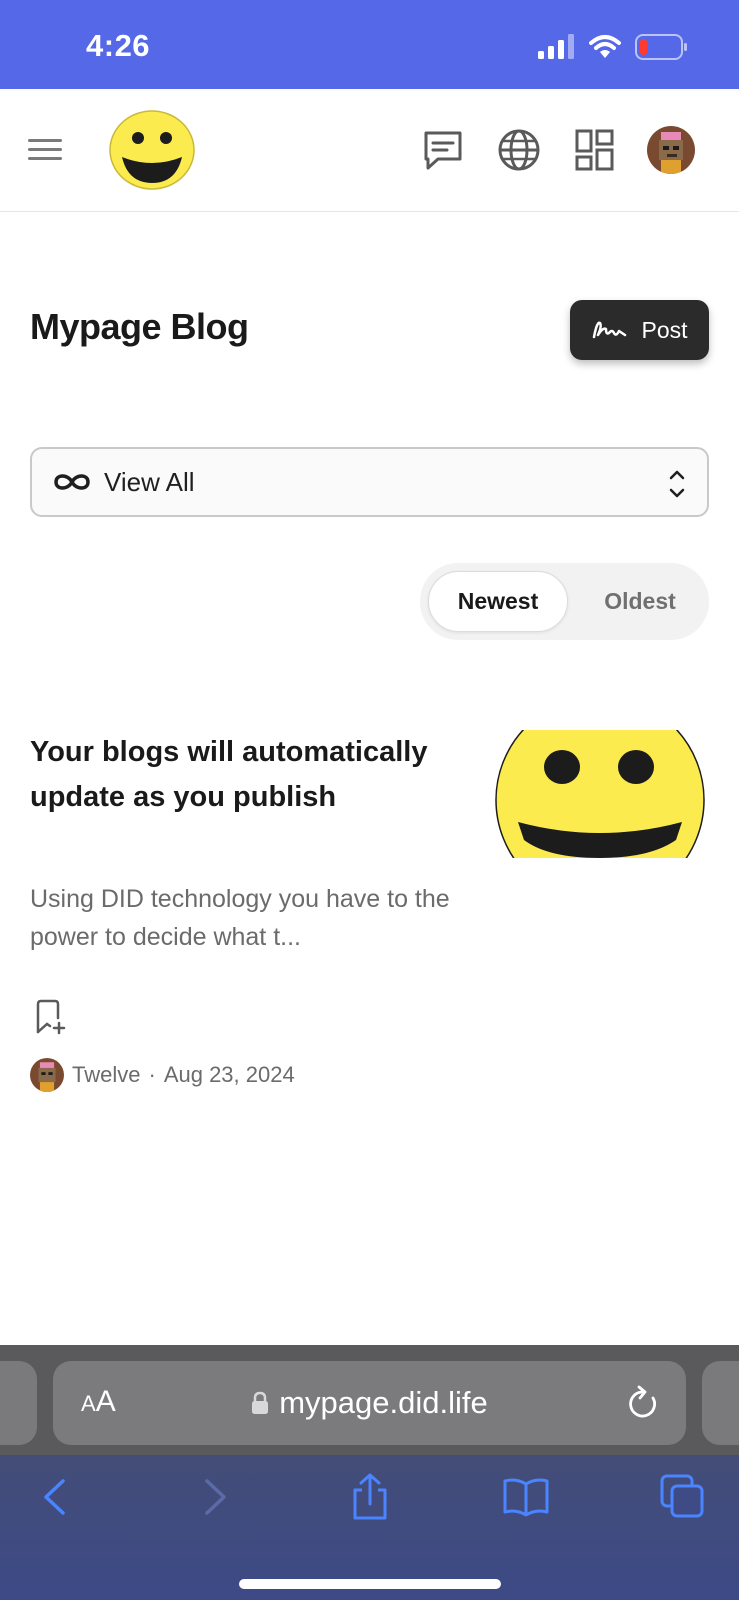 The width and height of the screenshot is (739, 1600). Describe the element at coordinates (369, 150) in the screenshot. I see `app-header` at that location.